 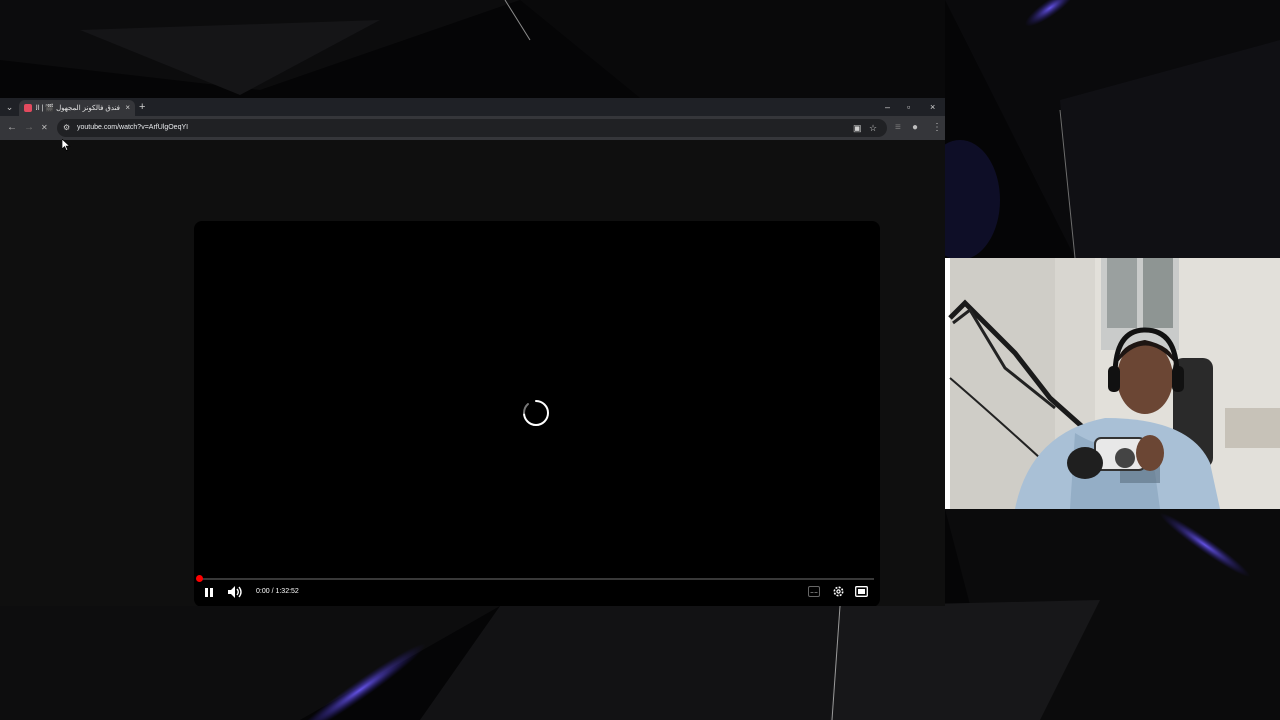 What do you see at coordinates (12, 128) in the screenshot?
I see `back-button: ←` at bounding box center [12, 128].